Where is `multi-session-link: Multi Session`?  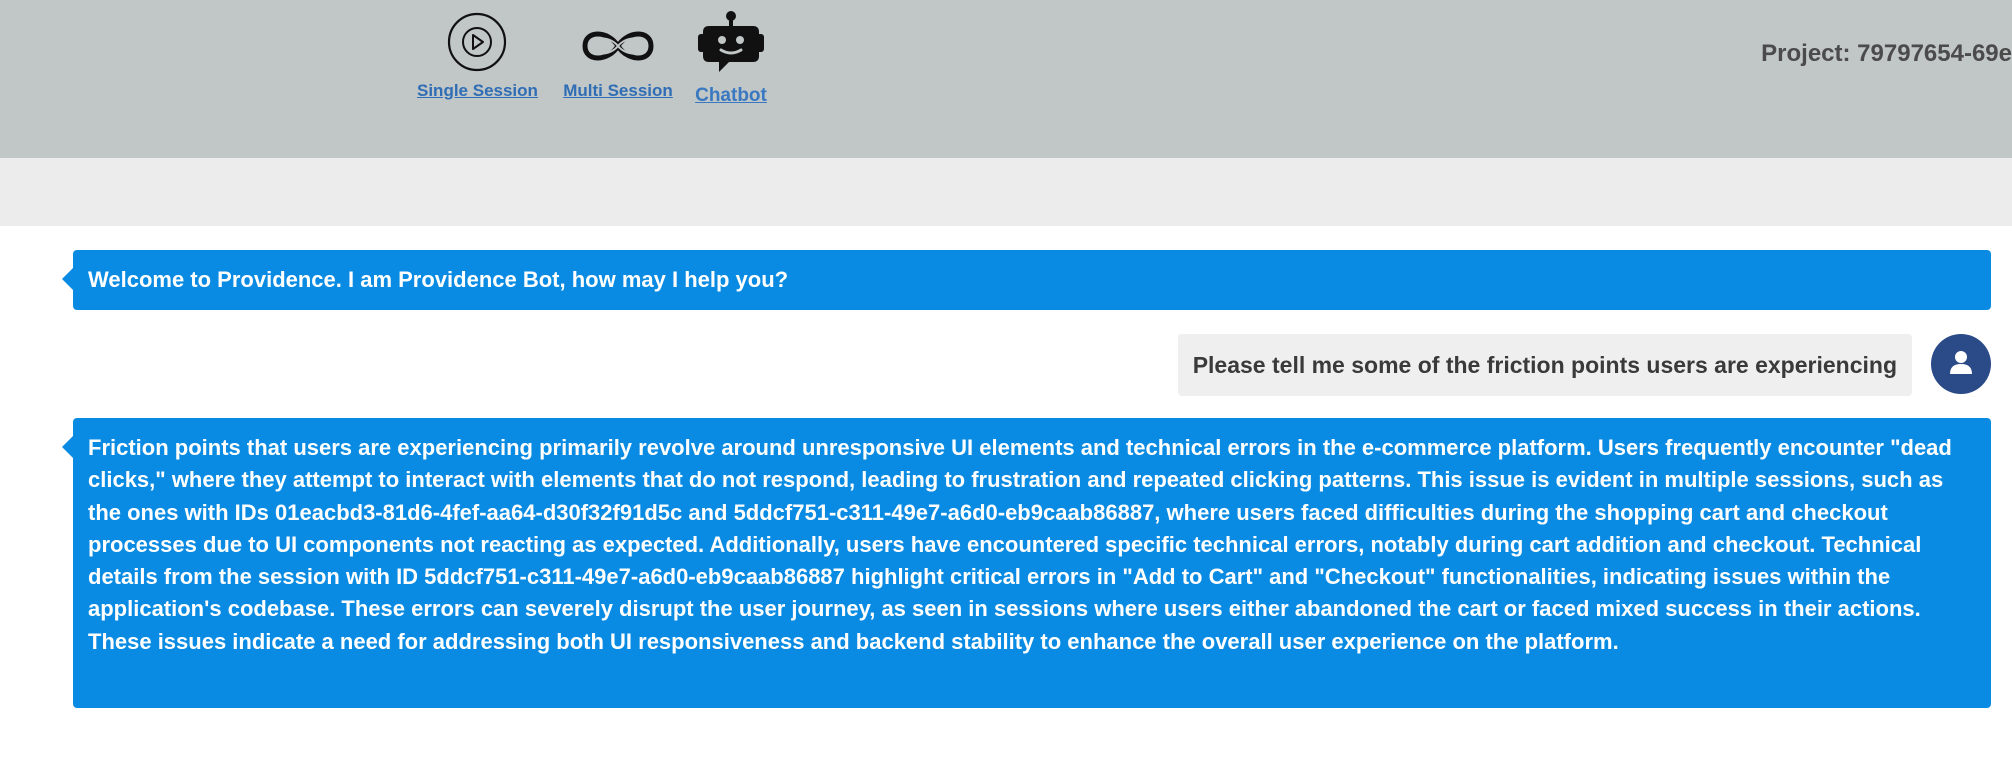
multi-session-link: Multi Session is located at coordinates (618, 91).